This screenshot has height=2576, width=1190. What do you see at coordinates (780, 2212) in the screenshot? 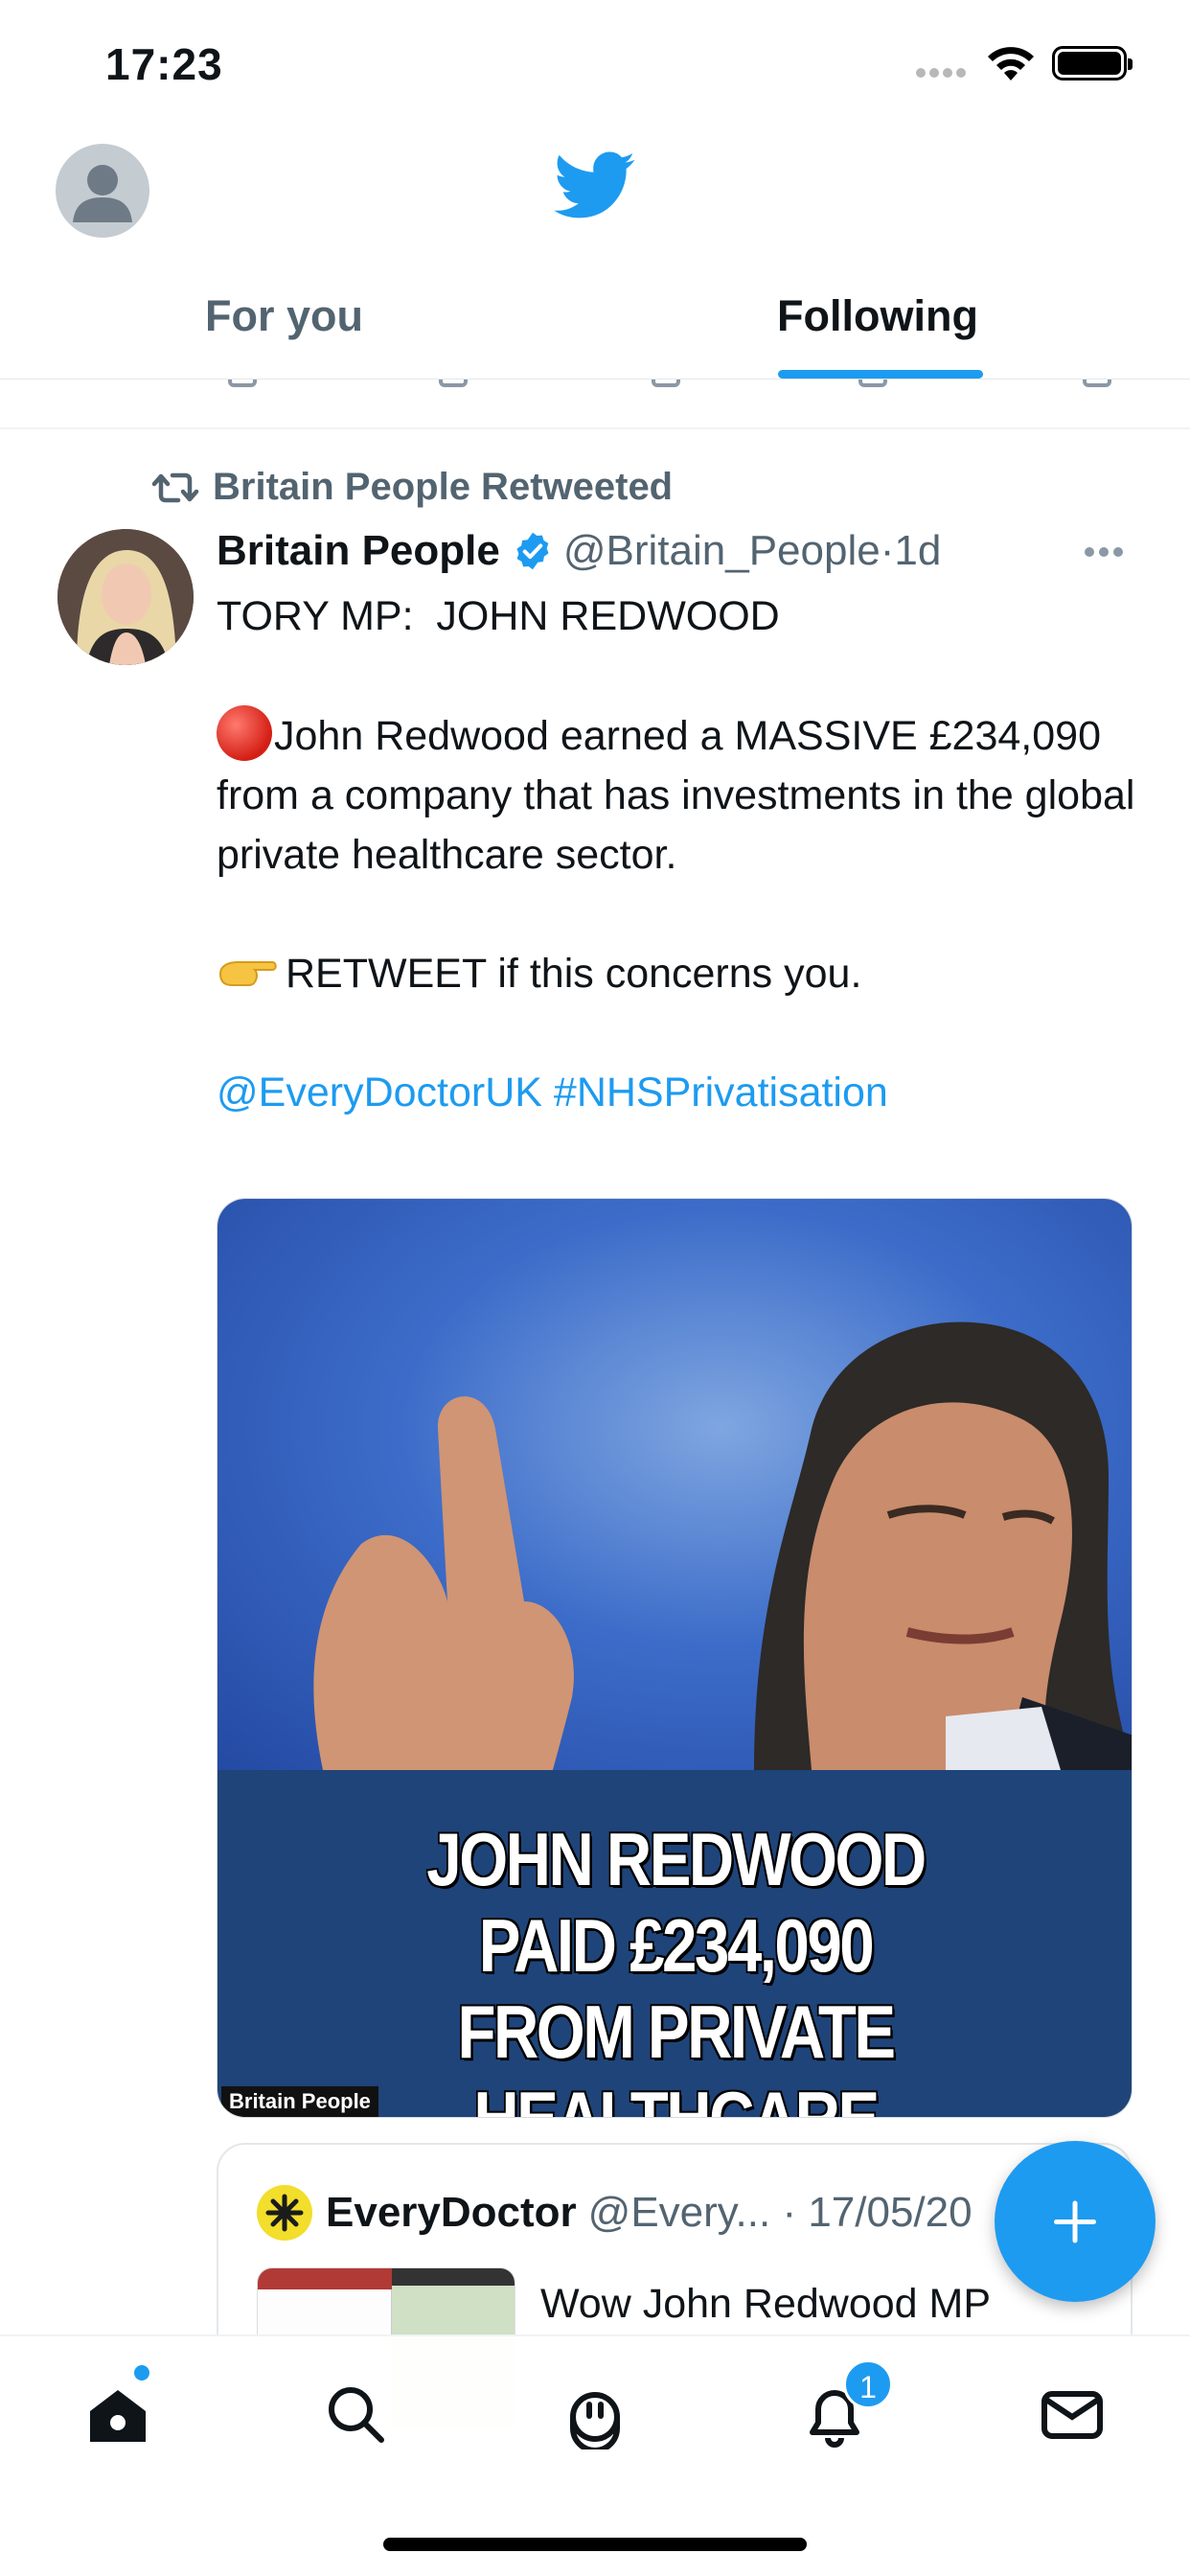
I see `quoted-author-handle: @Every... · 17/05/20` at bounding box center [780, 2212].